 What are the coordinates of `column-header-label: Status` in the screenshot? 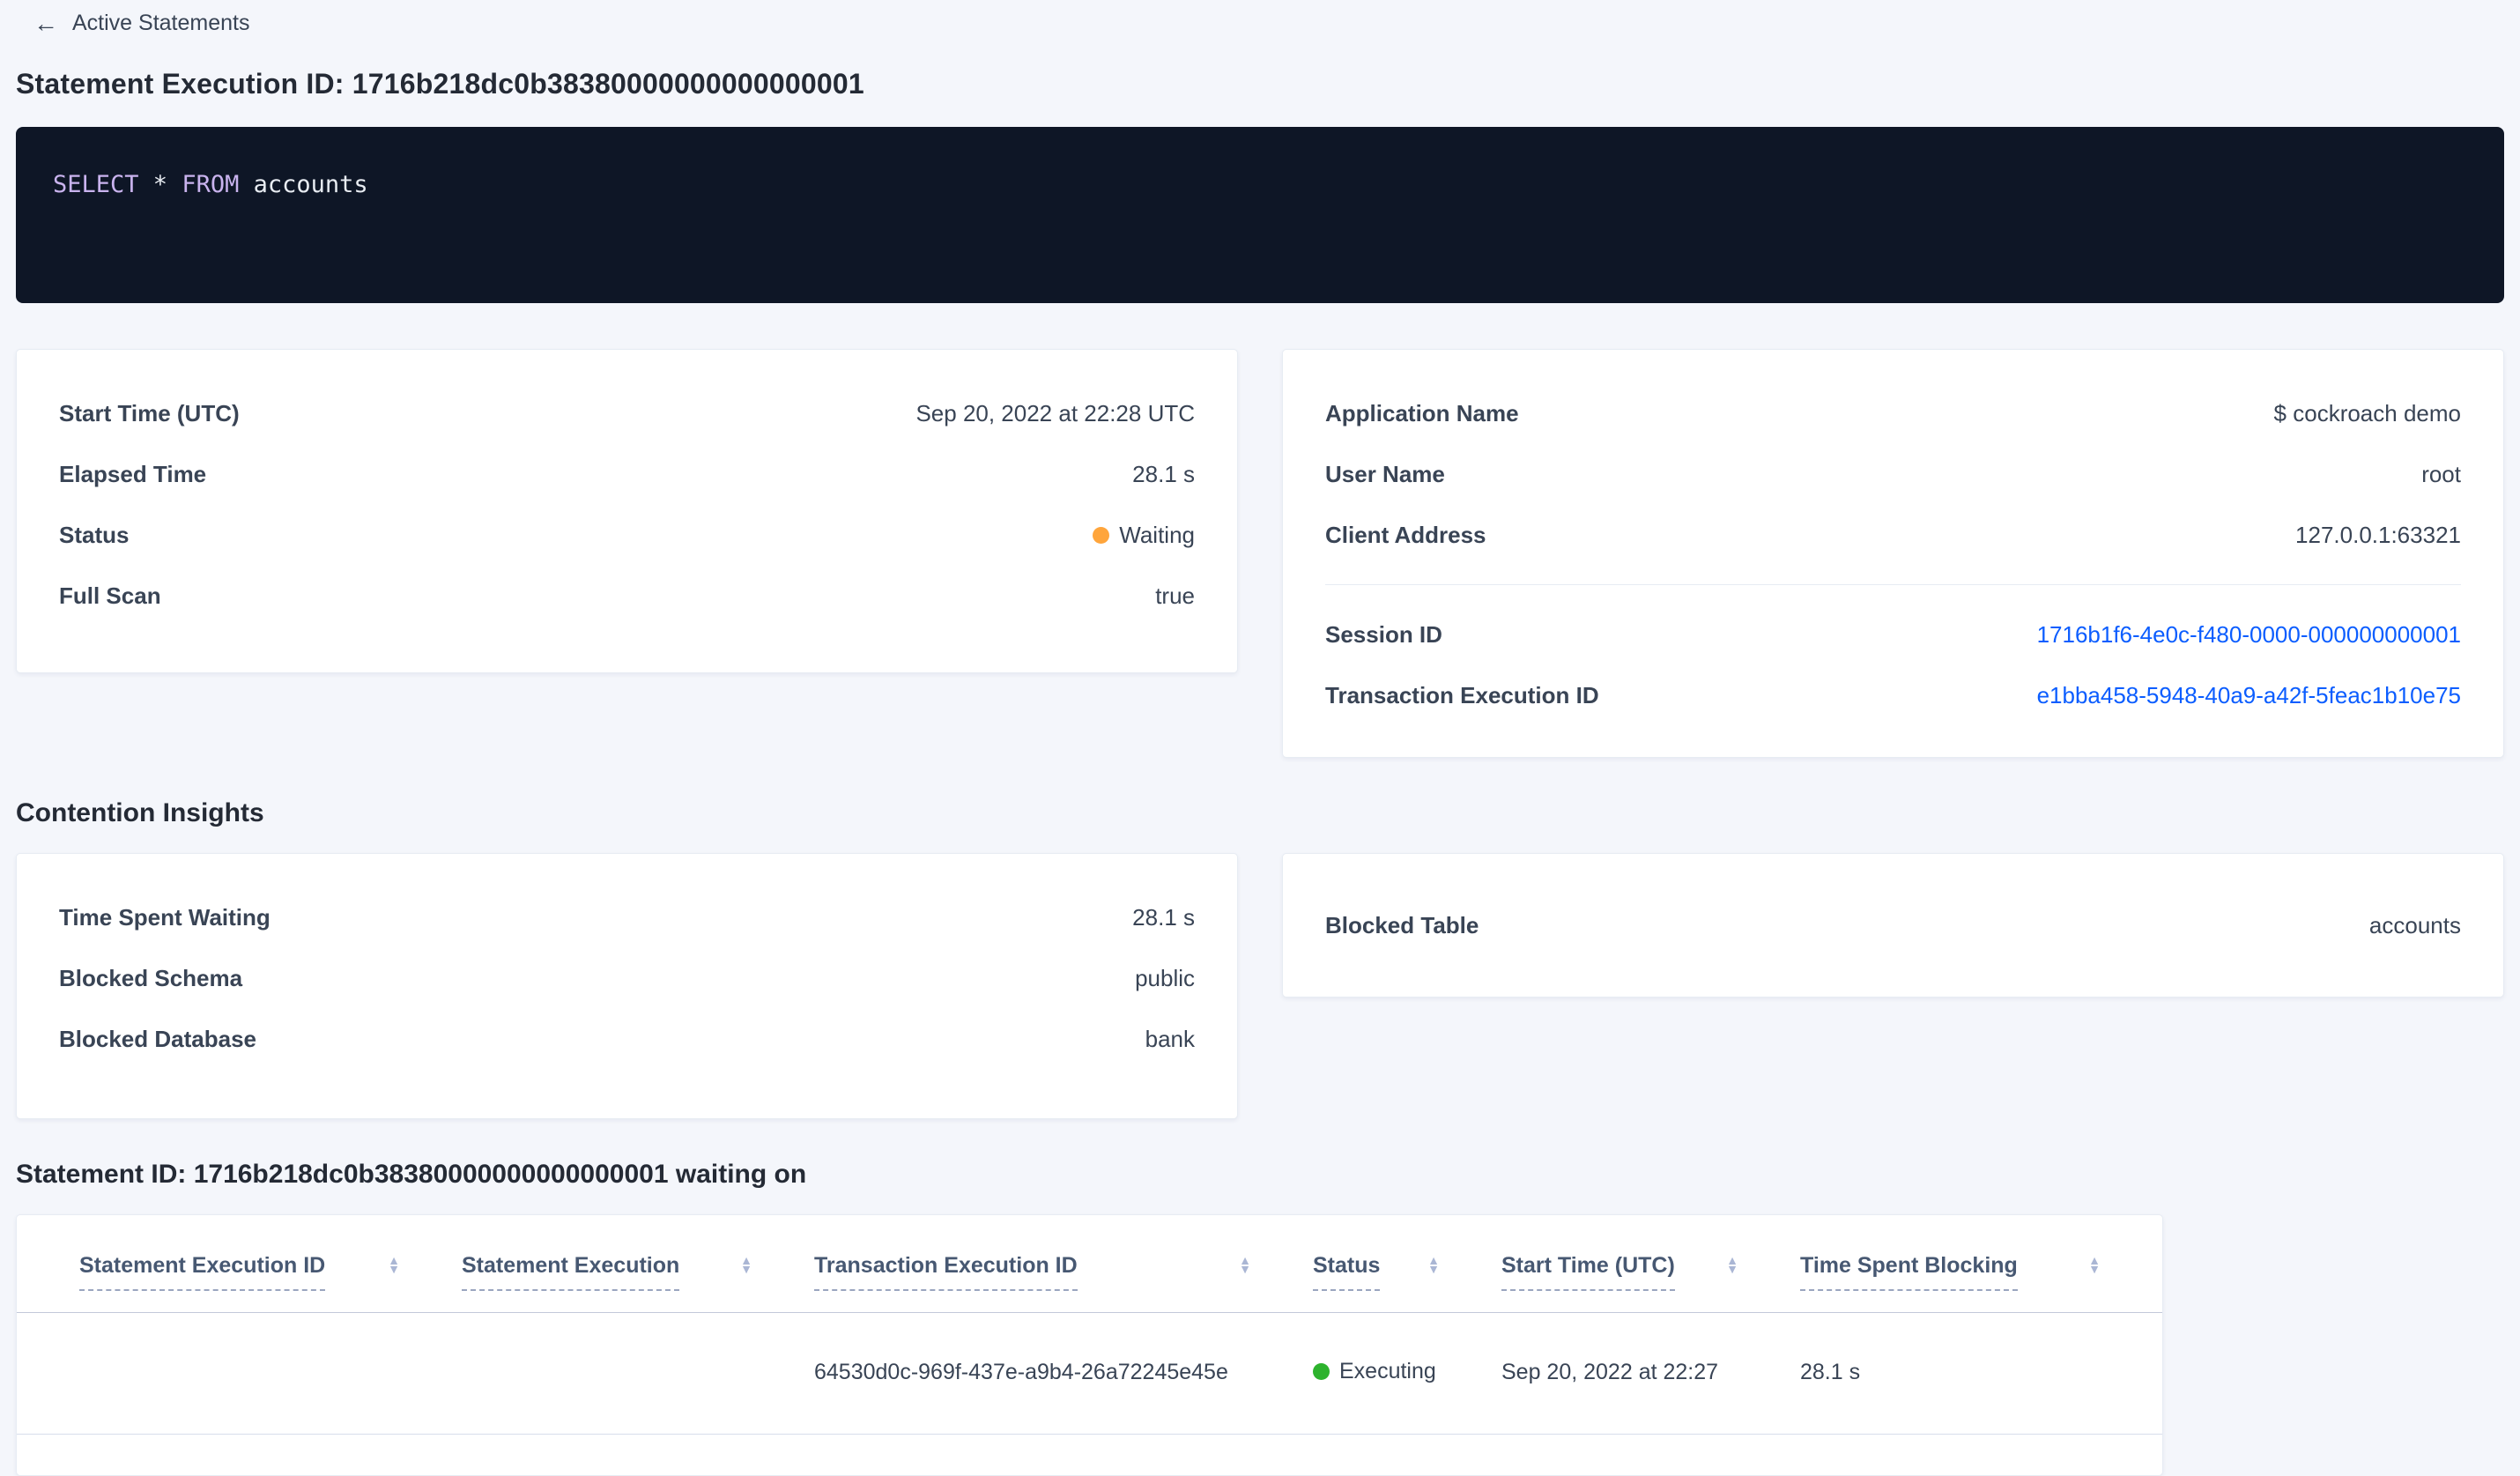 It's located at (1347, 1272).